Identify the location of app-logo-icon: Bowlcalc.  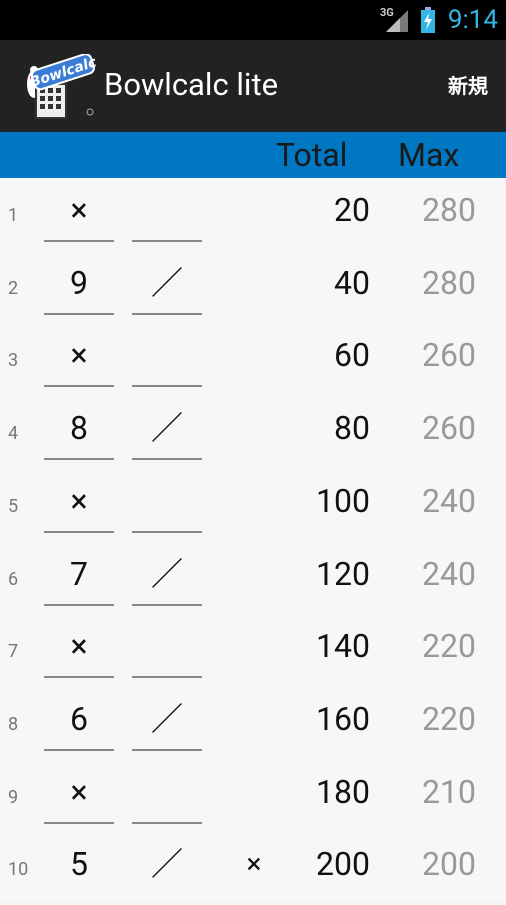
(60, 86).